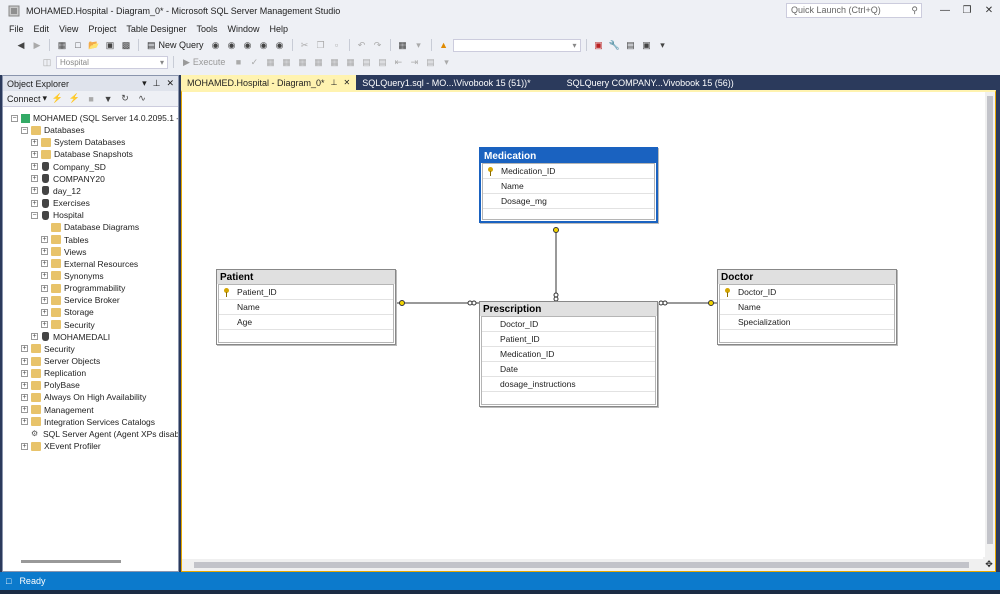 This screenshot has width=1000, height=594. Describe the element at coordinates (142, 99) in the screenshot. I see `activity-monitor-icon: ∿` at that location.